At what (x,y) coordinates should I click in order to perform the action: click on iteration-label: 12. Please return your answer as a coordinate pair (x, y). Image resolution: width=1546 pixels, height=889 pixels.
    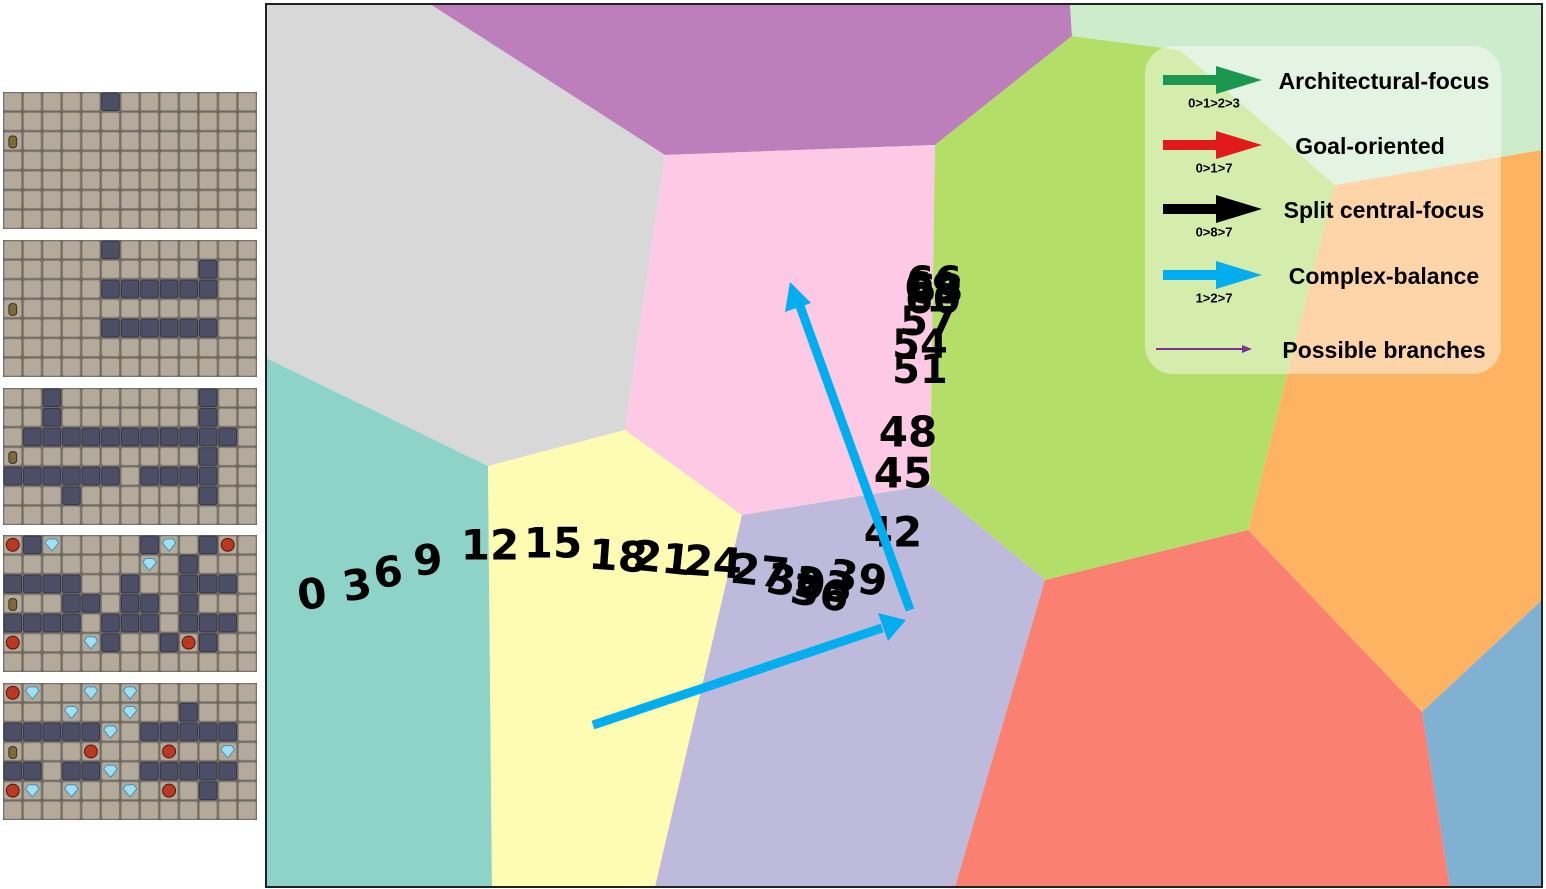
    Looking at the image, I should click on (490, 545).